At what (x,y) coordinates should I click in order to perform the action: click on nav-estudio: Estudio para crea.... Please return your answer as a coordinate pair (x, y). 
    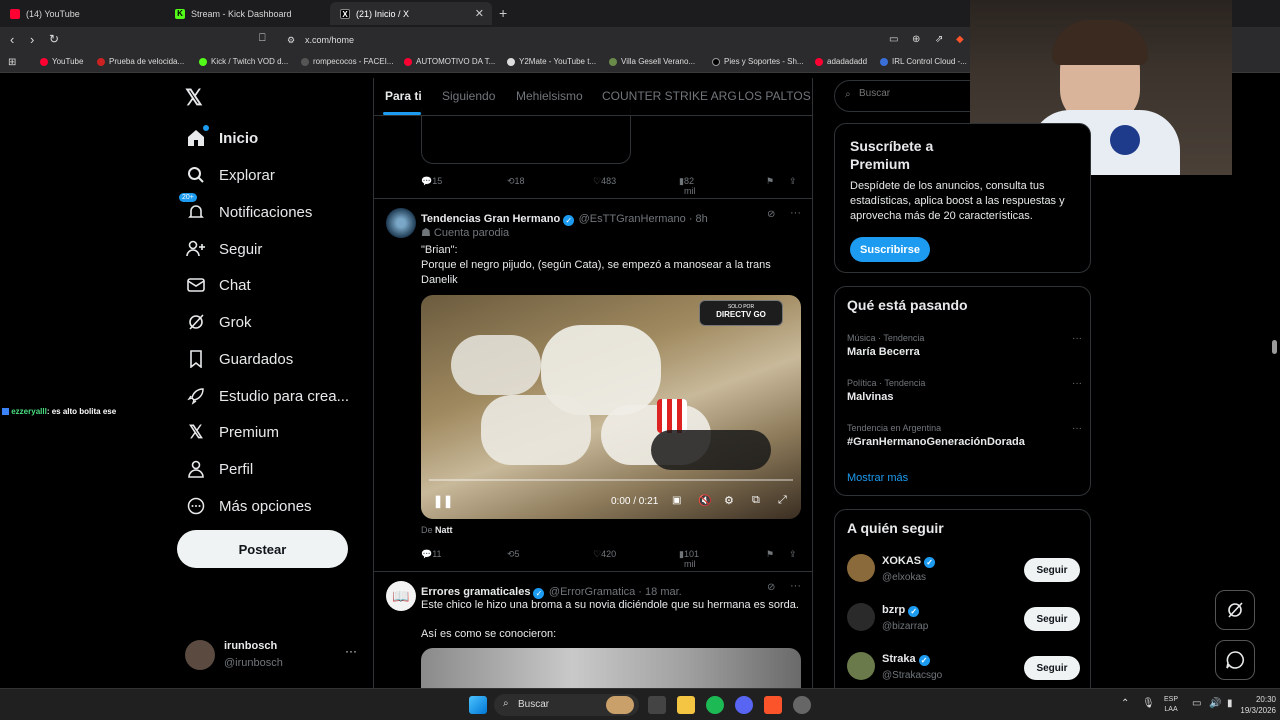
    Looking at the image, I should click on (267, 396).